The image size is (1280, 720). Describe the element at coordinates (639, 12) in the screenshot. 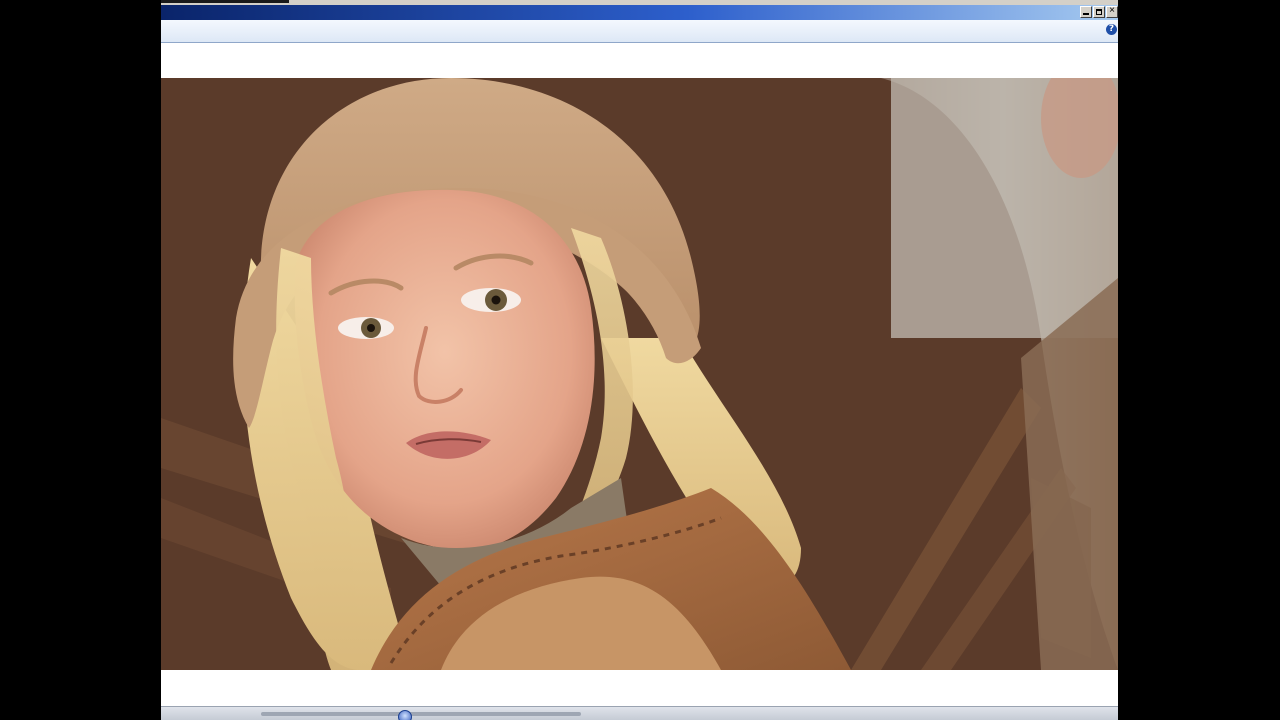

I see `title-bar: ×` at that location.